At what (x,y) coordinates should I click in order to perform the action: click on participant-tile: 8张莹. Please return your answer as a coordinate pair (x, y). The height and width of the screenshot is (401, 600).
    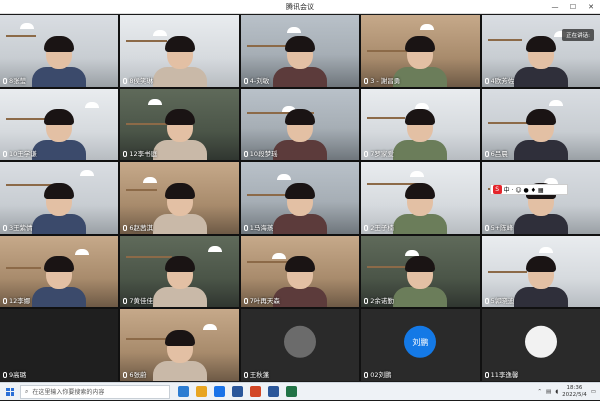
    Looking at the image, I should click on (59, 51).